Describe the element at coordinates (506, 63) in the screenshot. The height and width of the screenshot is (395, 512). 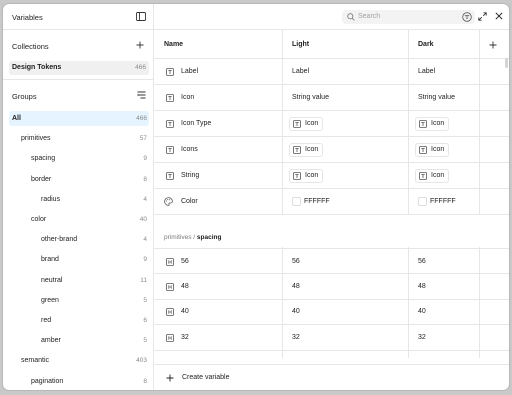
I see `vertical-scrollbar` at that location.